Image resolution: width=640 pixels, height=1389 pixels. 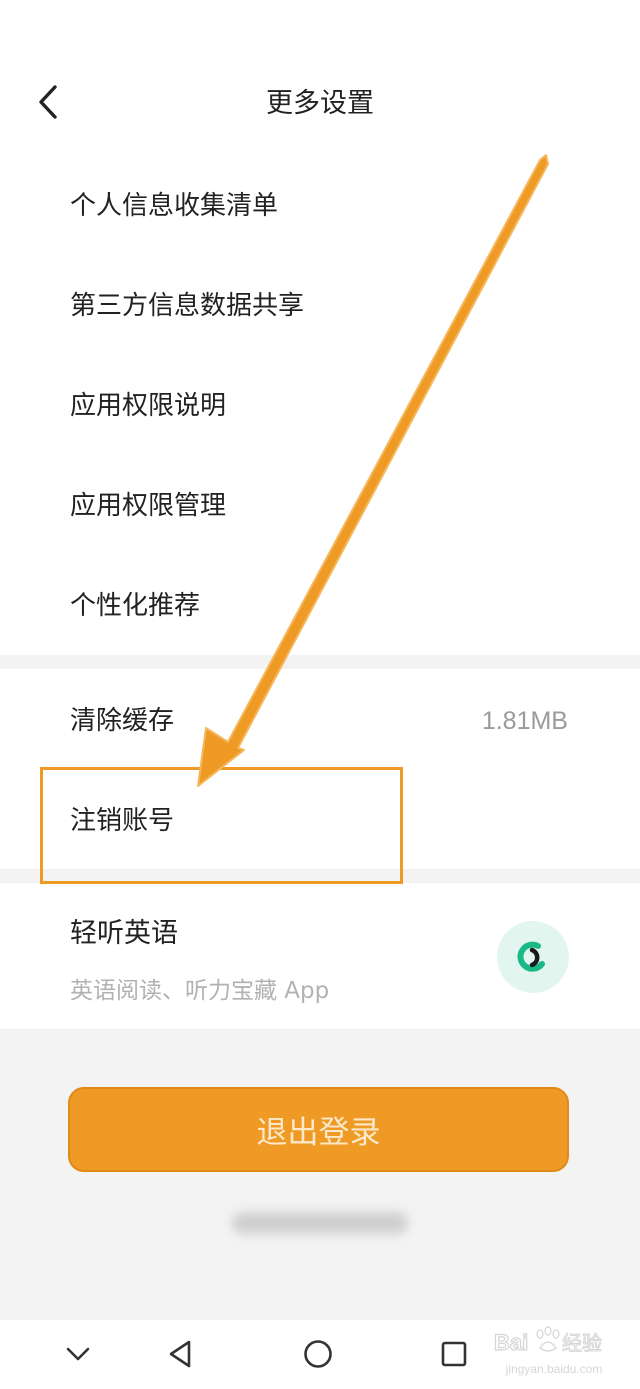 I want to click on row-clear-cache: 清除缓存 1.81MB, so click(x=320, y=721).